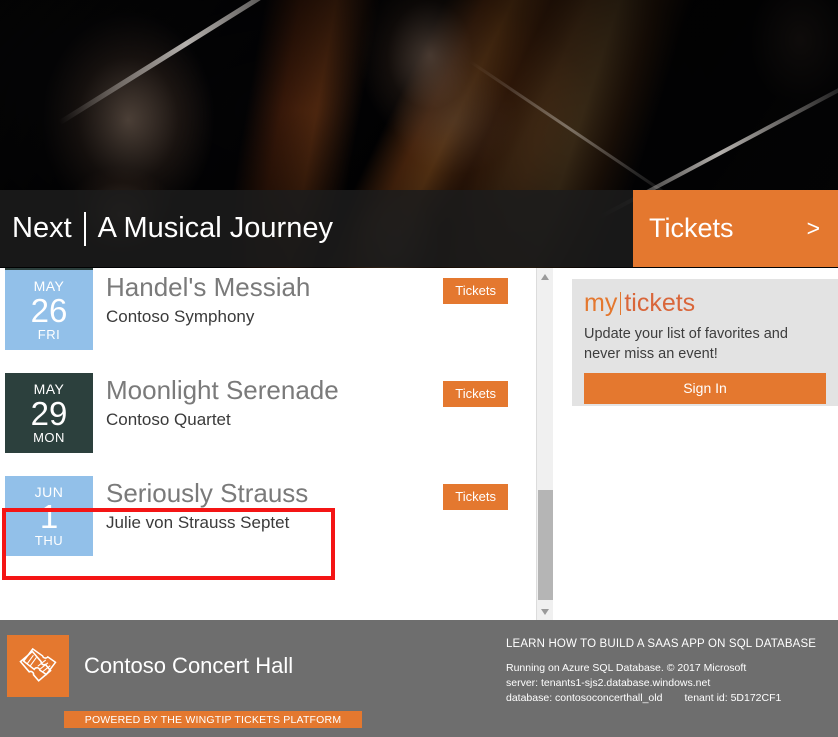 Image resolution: width=838 pixels, height=737 pixels. I want to click on event-performer: Contoso Quartet, so click(168, 419).